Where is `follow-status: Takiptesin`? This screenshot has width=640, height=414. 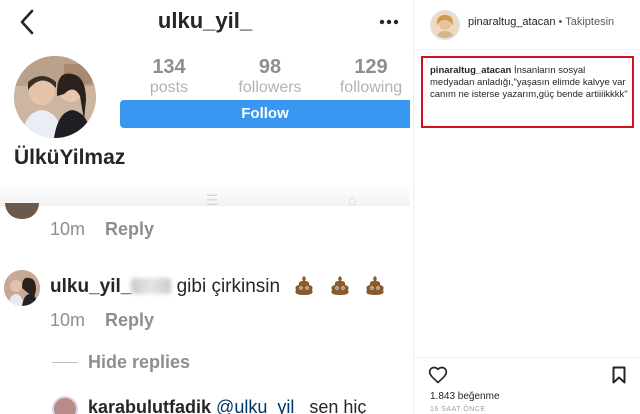 follow-status: Takiptesin is located at coordinates (589, 22).